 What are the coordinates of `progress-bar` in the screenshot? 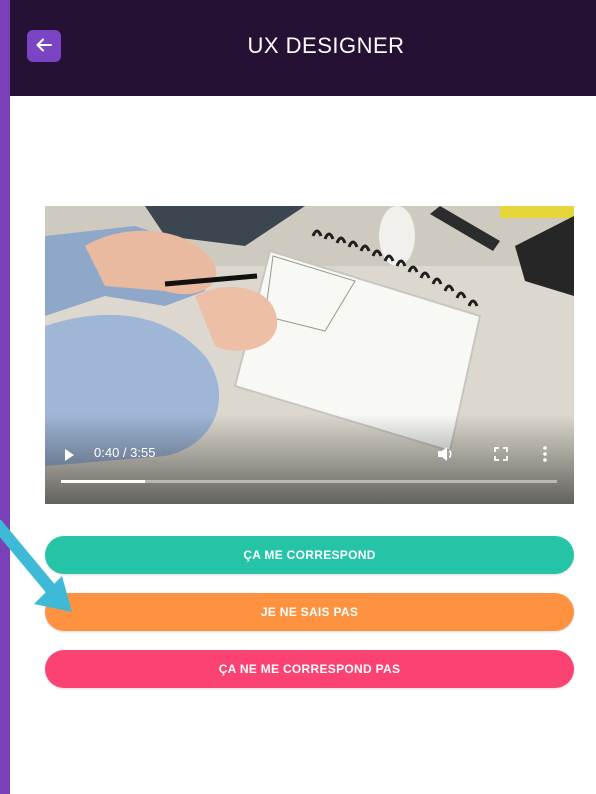 It's located at (309, 481).